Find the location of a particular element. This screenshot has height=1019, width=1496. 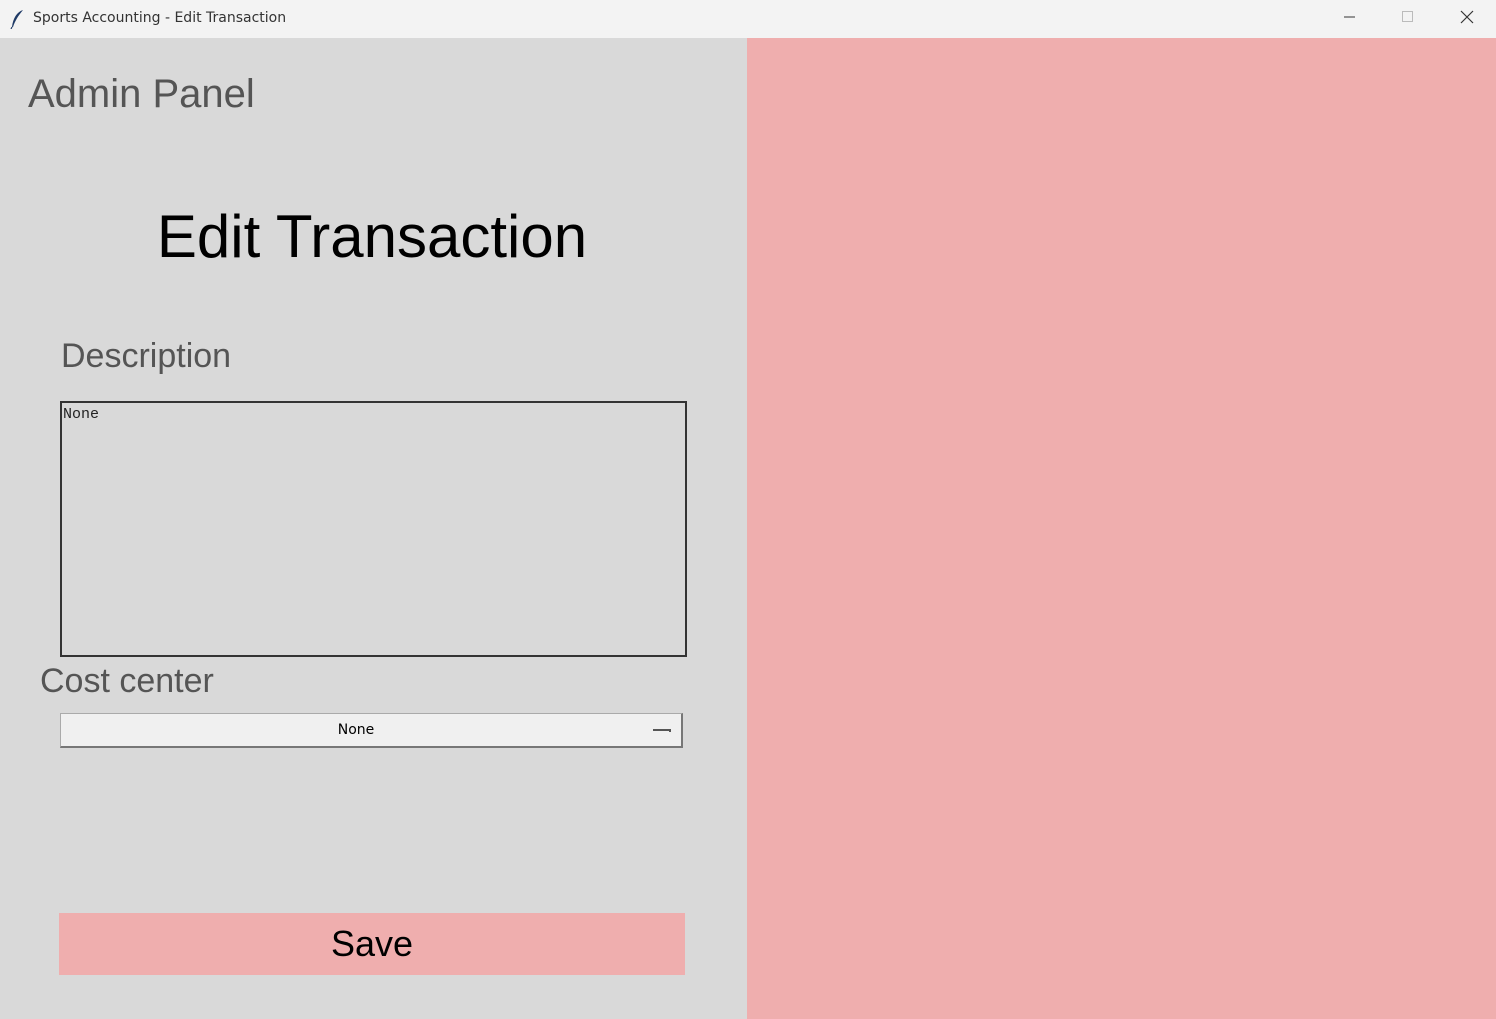

minimize-icon is located at coordinates (1350, 19).